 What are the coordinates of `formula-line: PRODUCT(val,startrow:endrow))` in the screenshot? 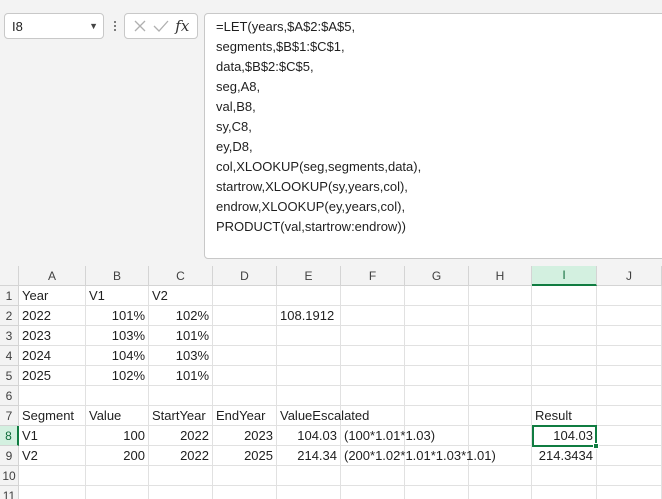 It's located at (311, 226).